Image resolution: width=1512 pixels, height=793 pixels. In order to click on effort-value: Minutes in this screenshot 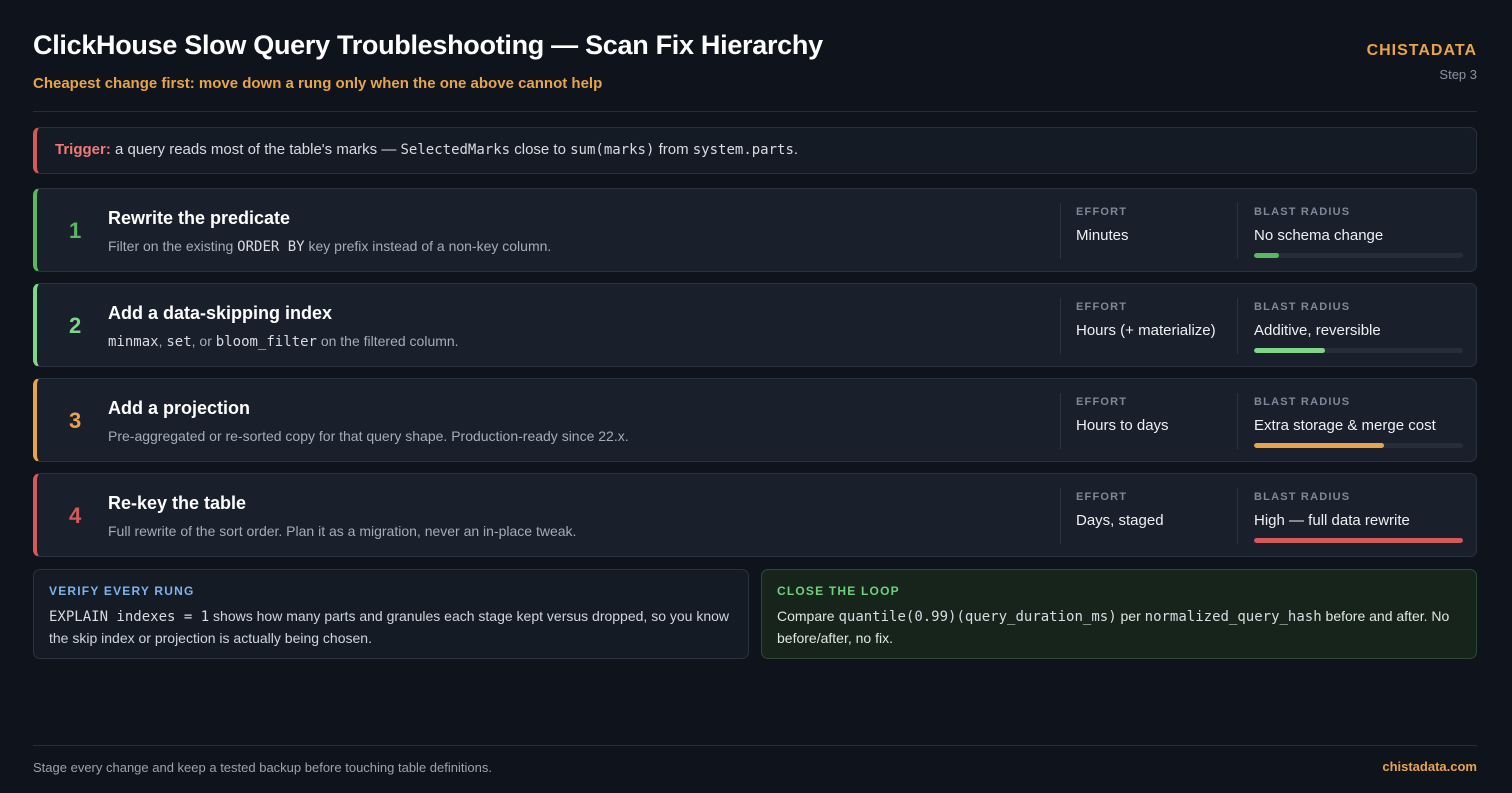, I will do `click(1102, 235)`.